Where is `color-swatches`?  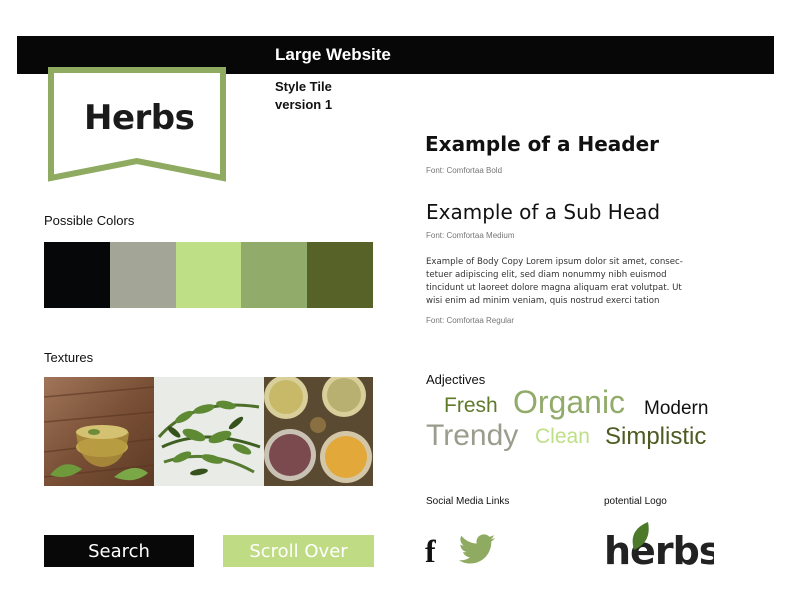
color-swatches is located at coordinates (208, 275).